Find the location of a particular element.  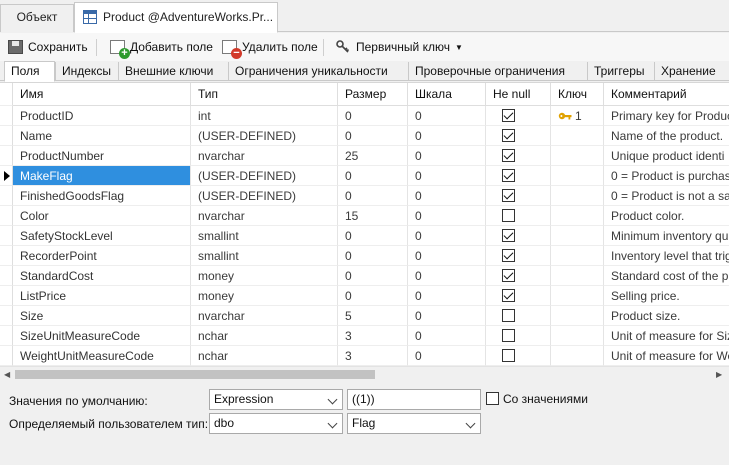

cell-key: 1 is located at coordinates (577, 116).